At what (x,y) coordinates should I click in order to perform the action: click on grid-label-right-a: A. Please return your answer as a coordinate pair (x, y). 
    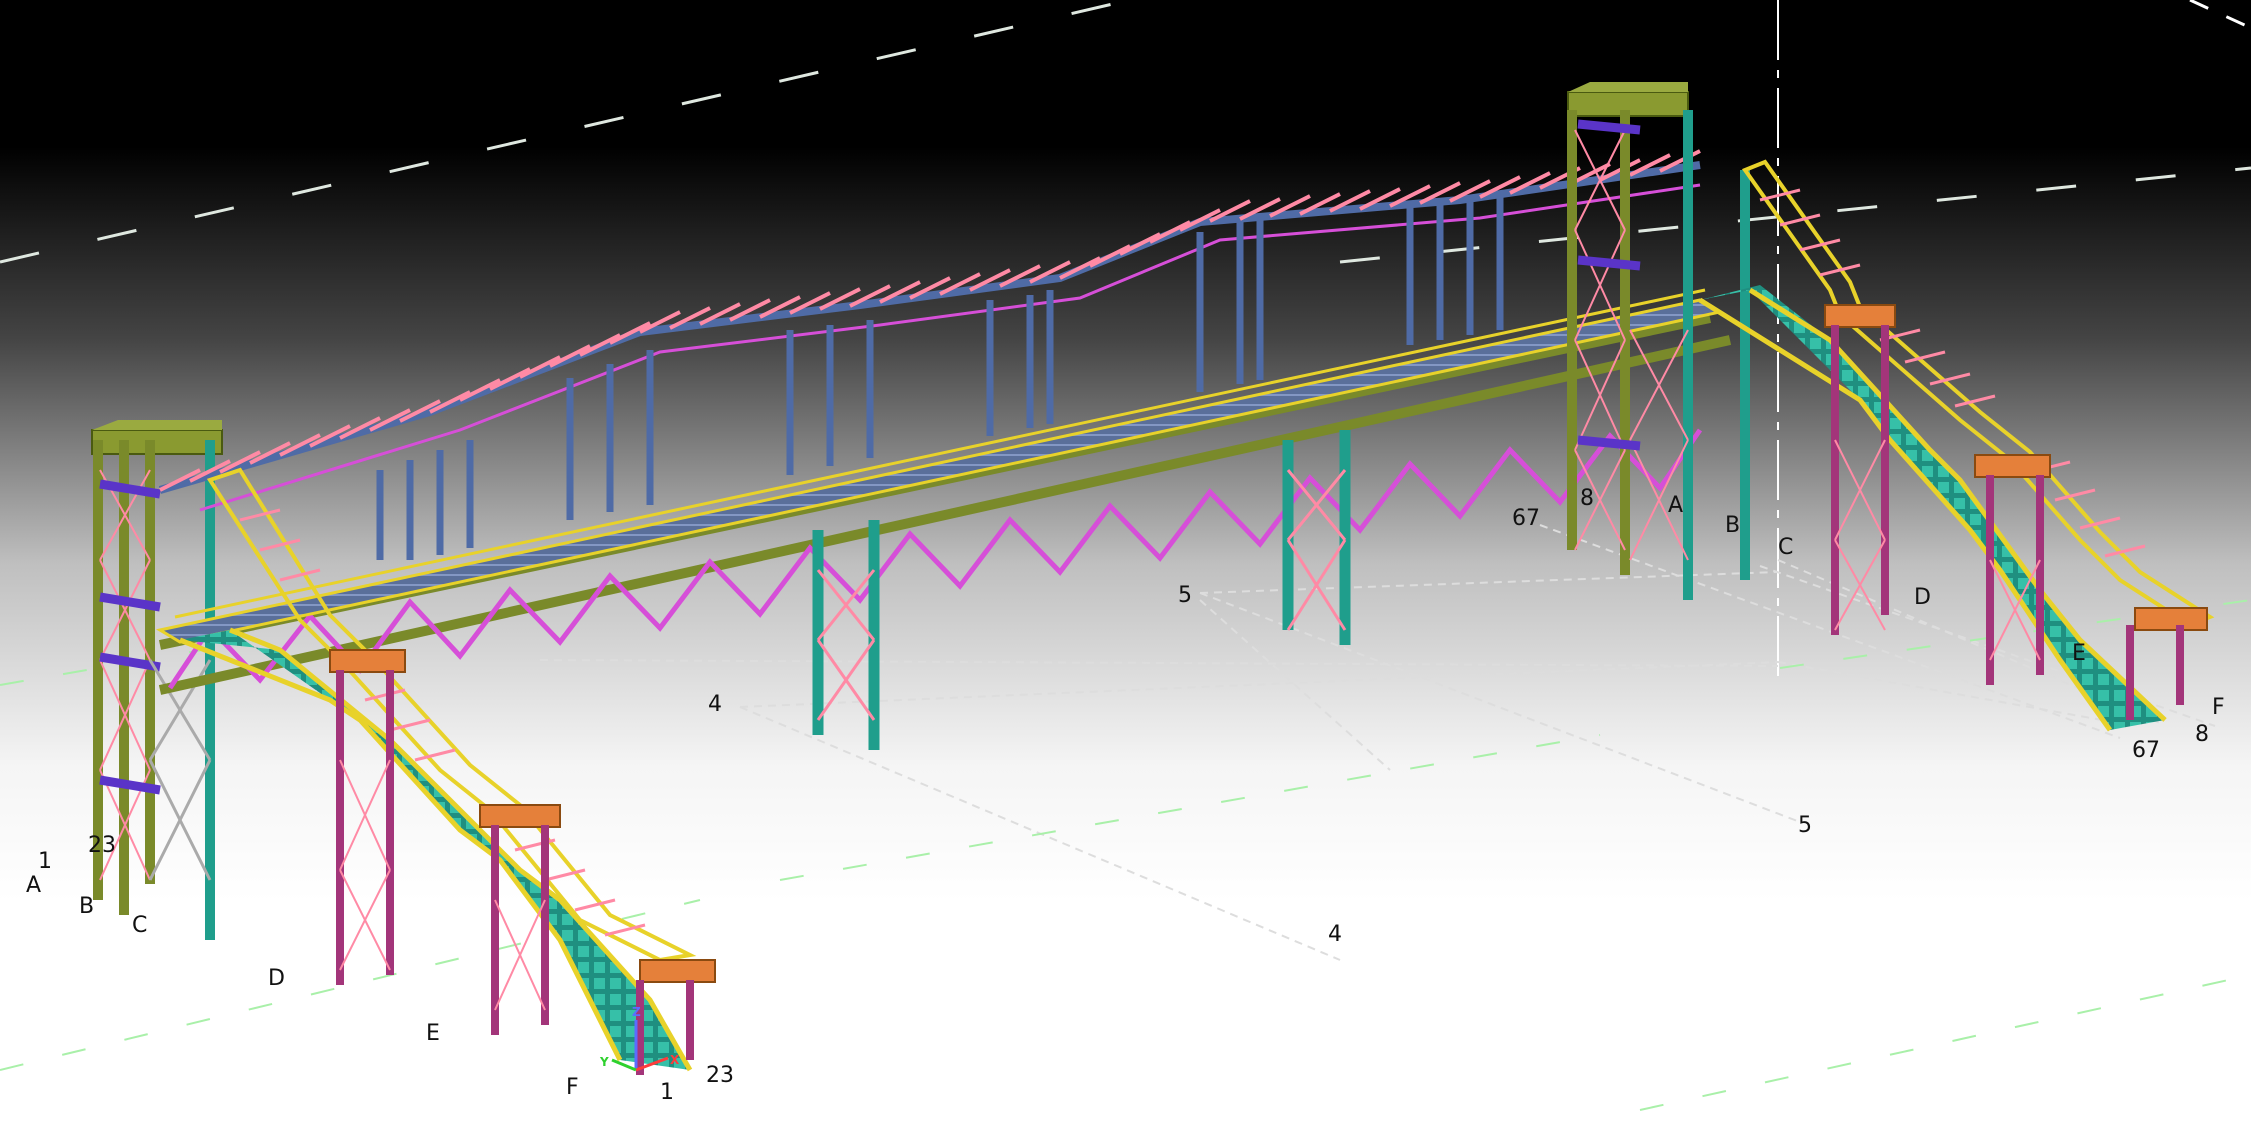
    Looking at the image, I should click on (1675, 505).